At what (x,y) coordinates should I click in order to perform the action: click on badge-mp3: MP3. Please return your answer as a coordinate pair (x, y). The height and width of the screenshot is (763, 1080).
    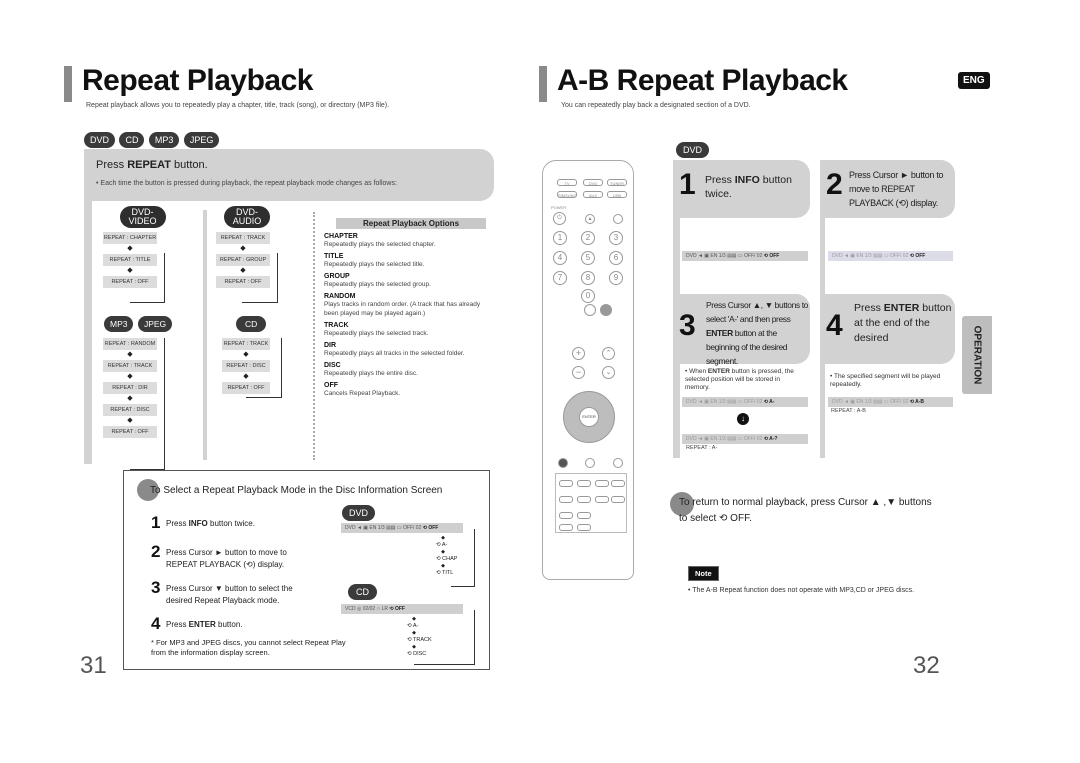
    Looking at the image, I should click on (164, 140).